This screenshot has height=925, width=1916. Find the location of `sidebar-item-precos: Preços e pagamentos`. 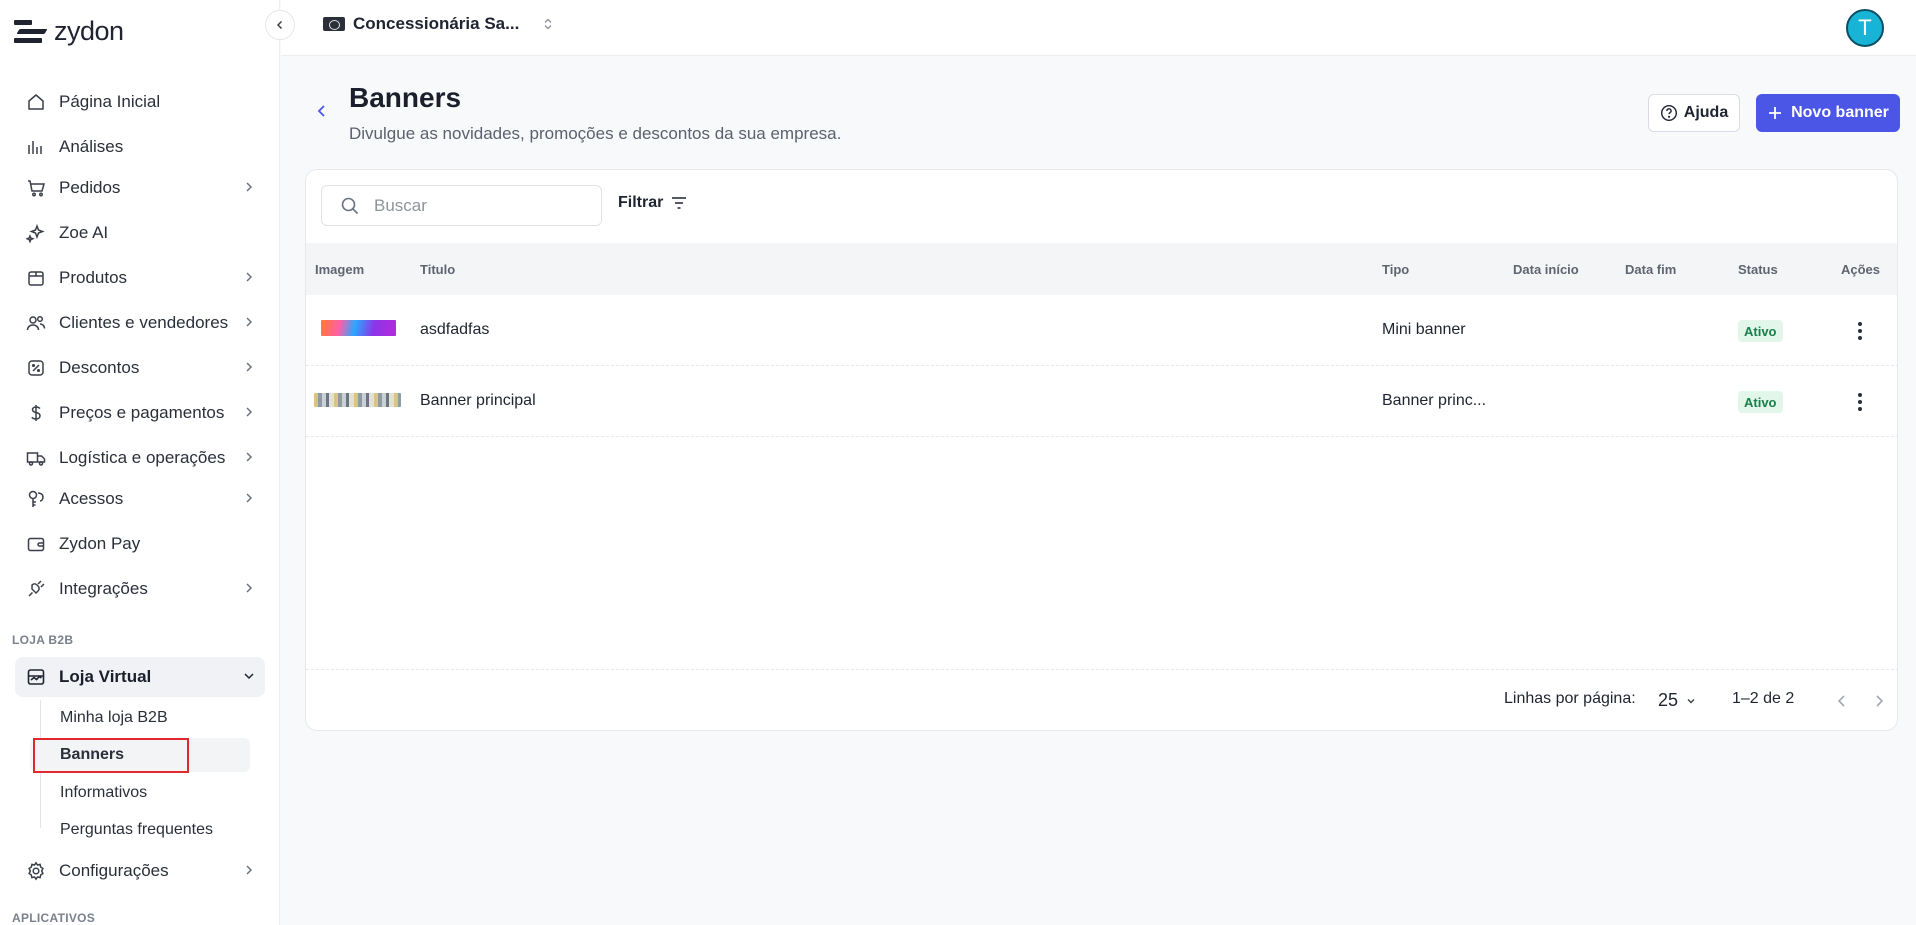

sidebar-item-precos: Preços e pagamentos is located at coordinates (140, 413).